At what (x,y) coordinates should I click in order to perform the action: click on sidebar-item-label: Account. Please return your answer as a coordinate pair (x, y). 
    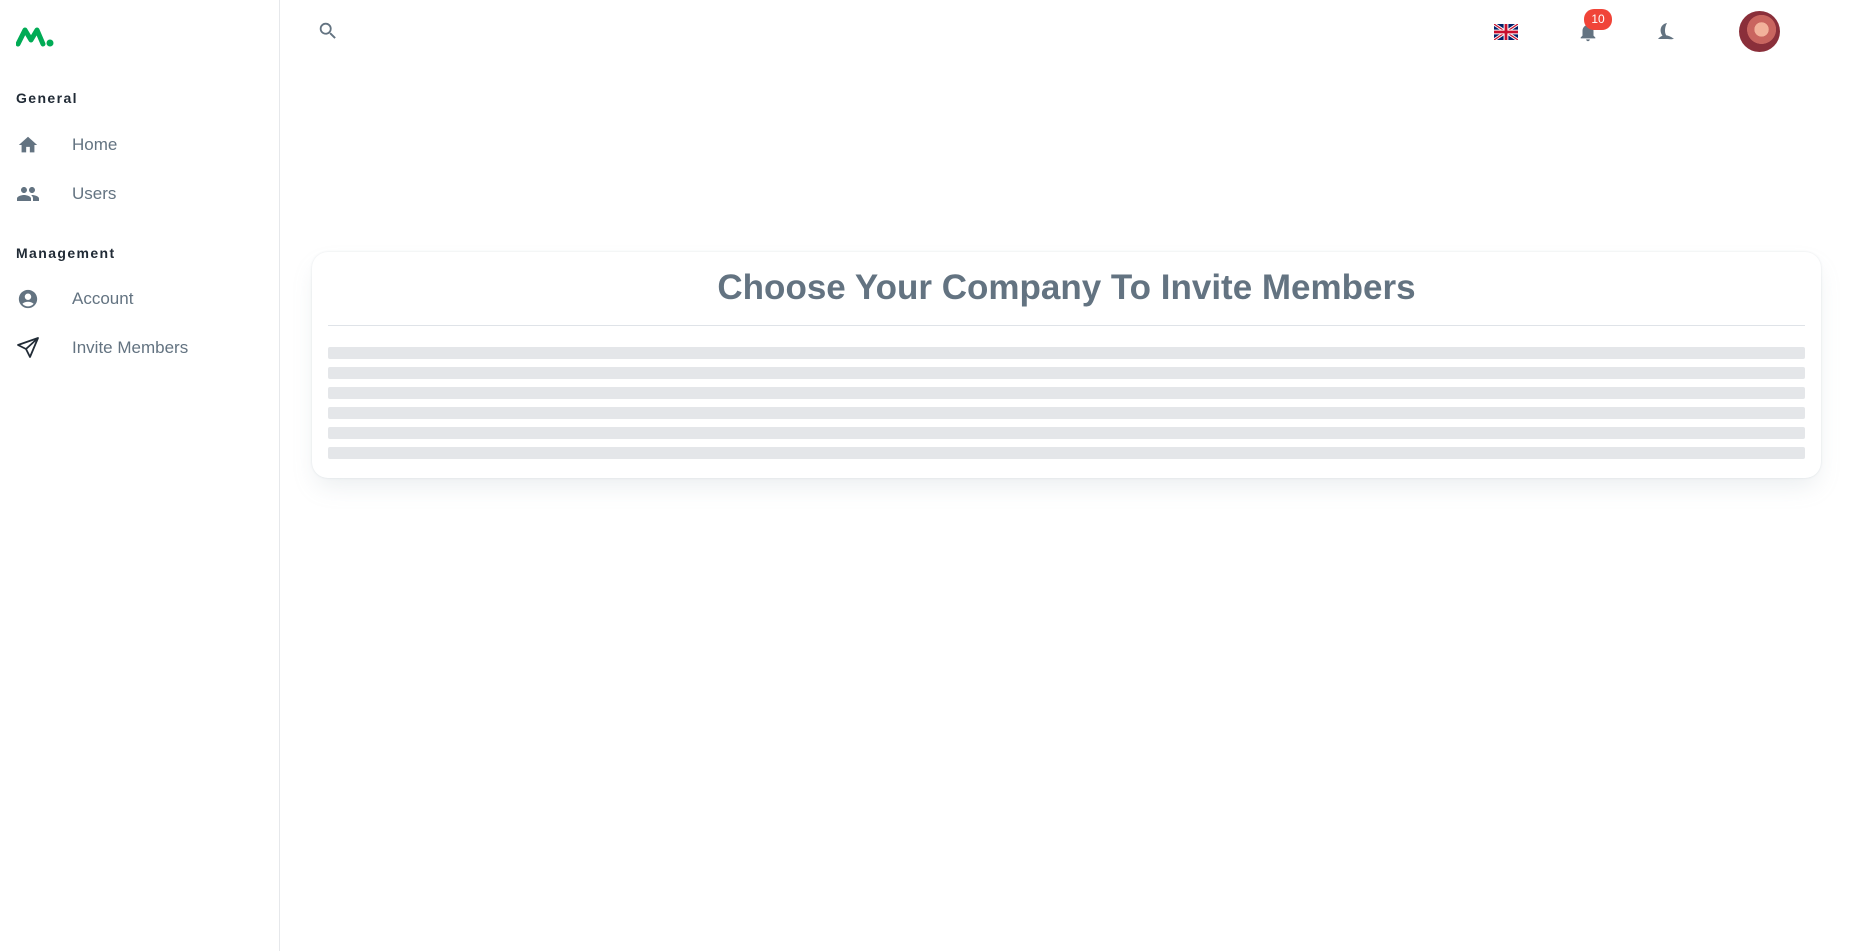
    Looking at the image, I should click on (103, 298).